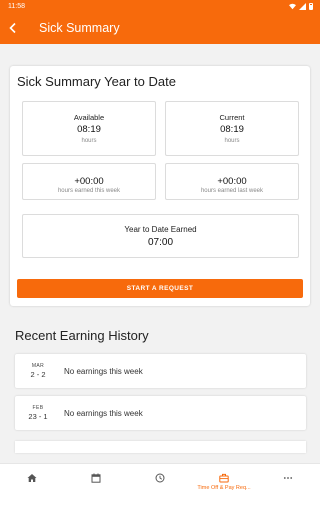  Describe the element at coordinates (160, 371) in the screenshot. I see `history-item: MAR 2 - 2 No earnings this week` at that location.